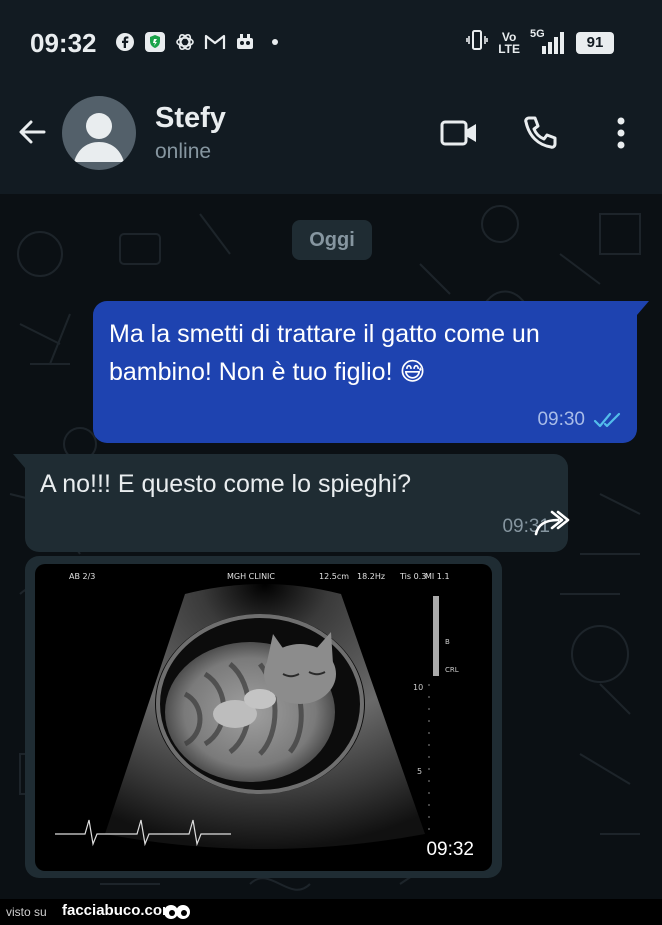 The width and height of the screenshot is (662, 925). What do you see at coordinates (419, 771) in the screenshot?
I see `ultrasound-scale-5: 5` at bounding box center [419, 771].